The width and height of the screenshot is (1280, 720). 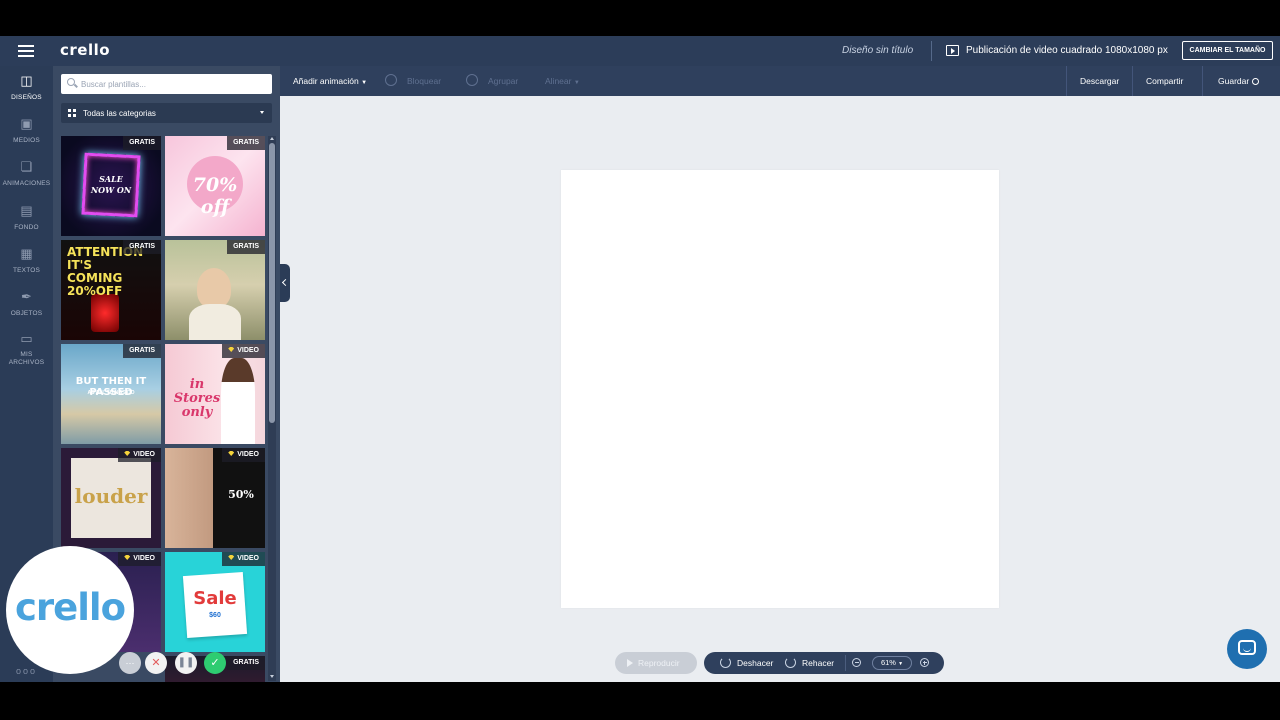 What do you see at coordinates (215, 498) in the screenshot?
I see `template-thumbnail: 50% VIDEO` at bounding box center [215, 498].